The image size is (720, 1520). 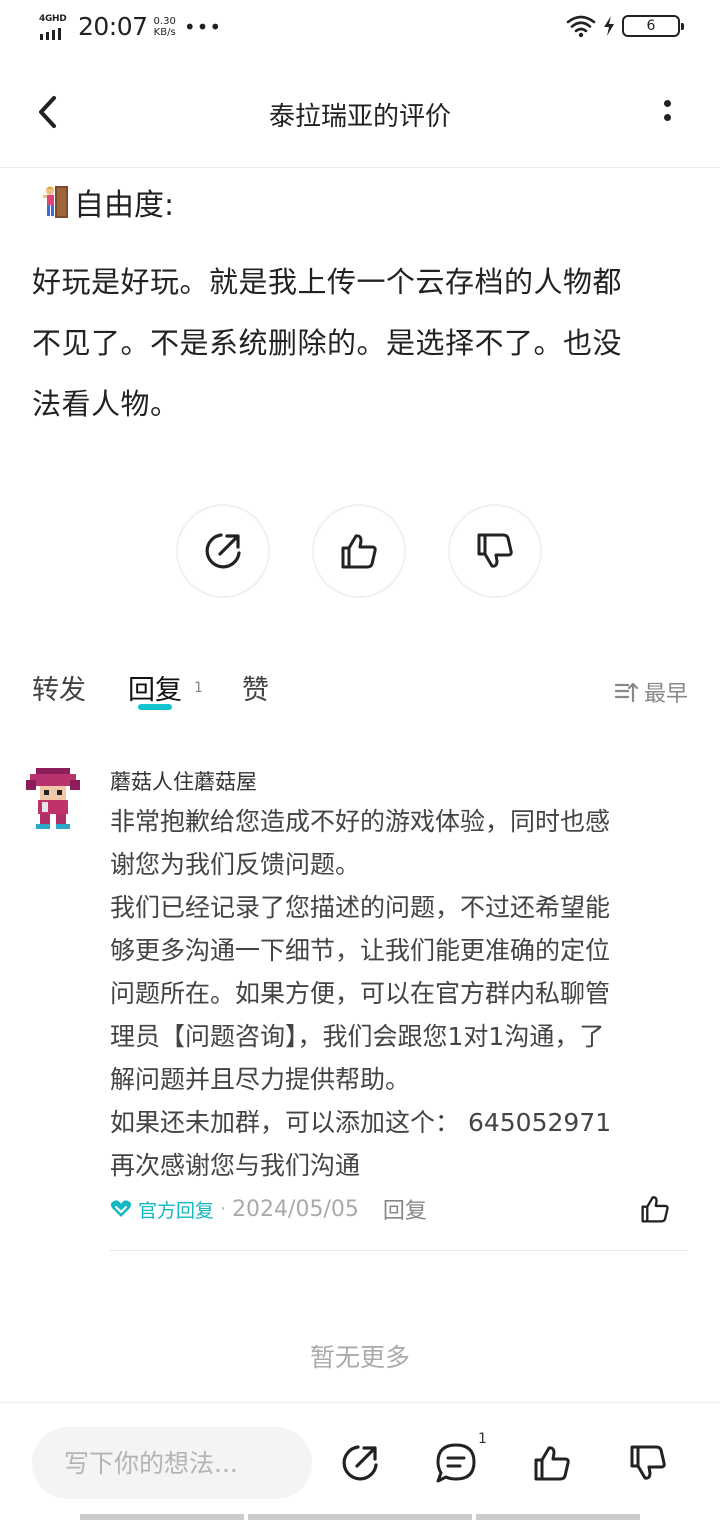 I want to click on review-text-line: 好玩是好玩。就是我上传一个云存档的人物都, so click(x=327, y=282).